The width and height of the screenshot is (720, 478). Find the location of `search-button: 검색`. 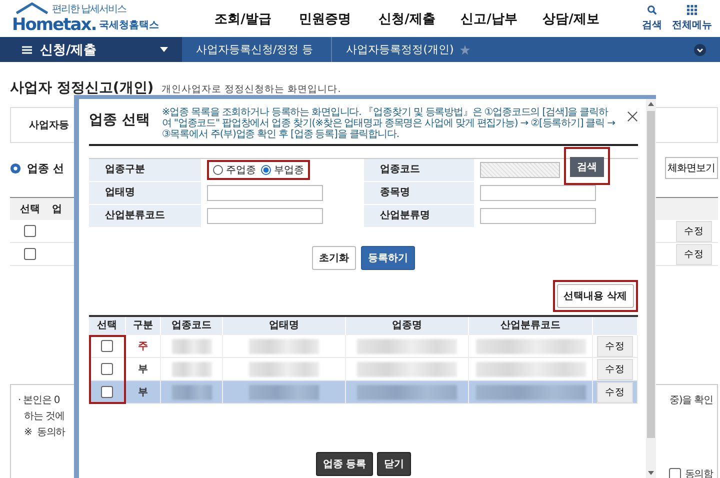

search-button: 검색 is located at coordinates (587, 167).